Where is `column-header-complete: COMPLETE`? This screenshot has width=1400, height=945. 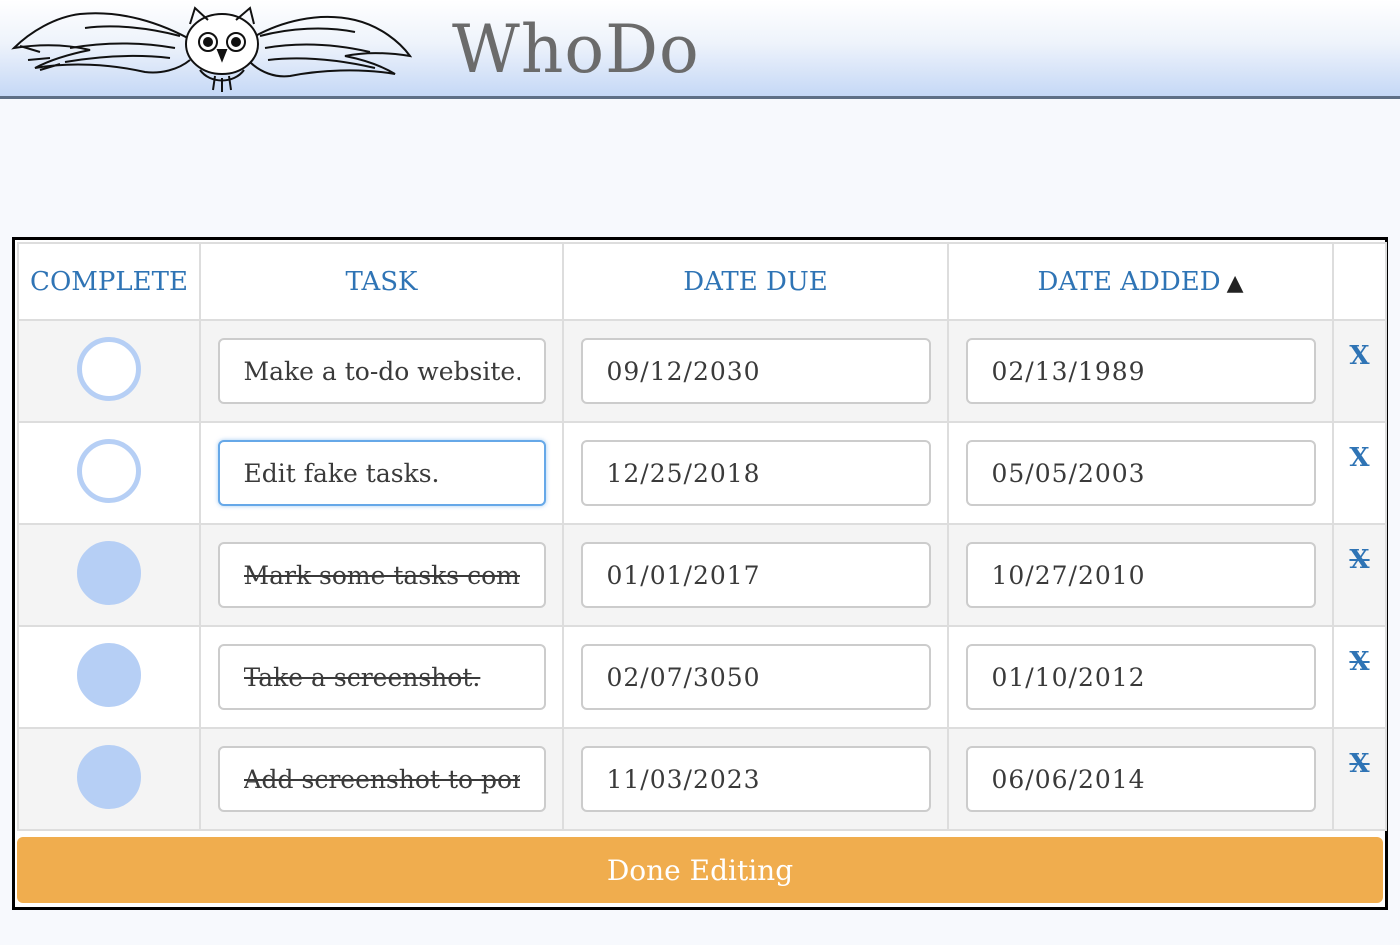
column-header-complete: COMPLETE is located at coordinates (109, 281).